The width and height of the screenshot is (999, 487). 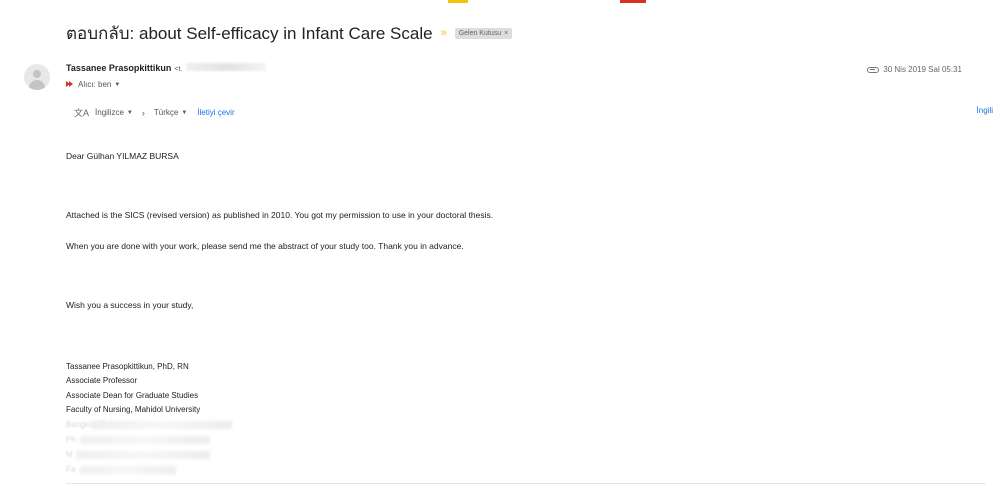 What do you see at coordinates (184, 112) in the screenshot?
I see `target-language-chevron-icon: ▼` at bounding box center [184, 112].